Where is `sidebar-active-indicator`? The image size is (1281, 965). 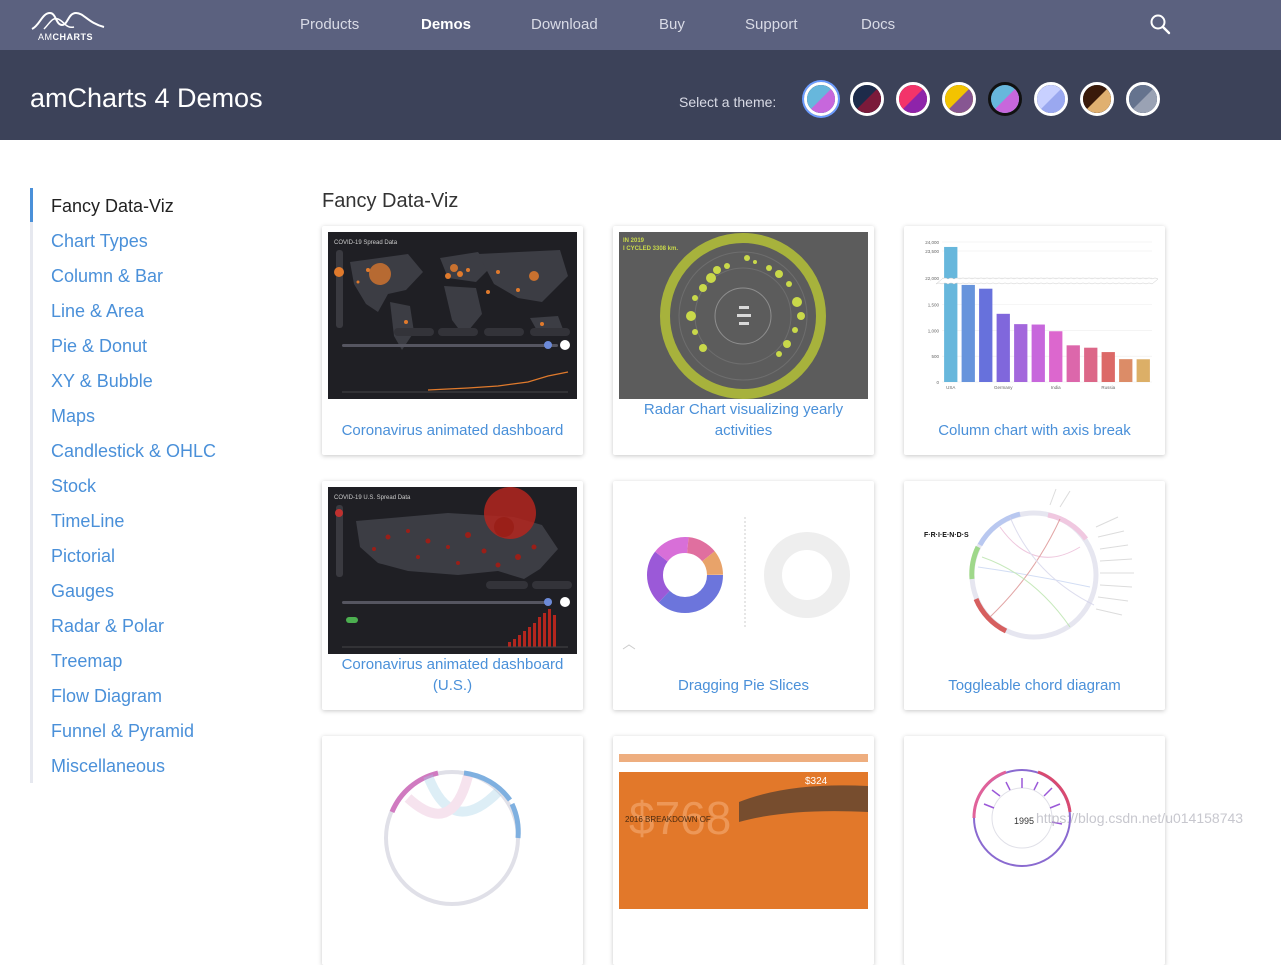
sidebar-active-indicator is located at coordinates (31, 205).